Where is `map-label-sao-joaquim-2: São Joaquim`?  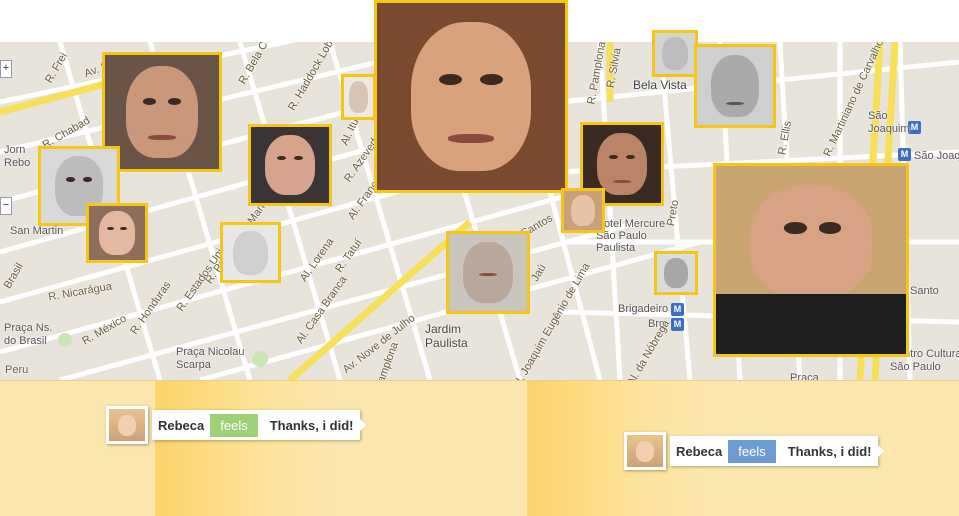
map-label-sao-joaquim-2: São Joaquim is located at coordinates (936, 156).